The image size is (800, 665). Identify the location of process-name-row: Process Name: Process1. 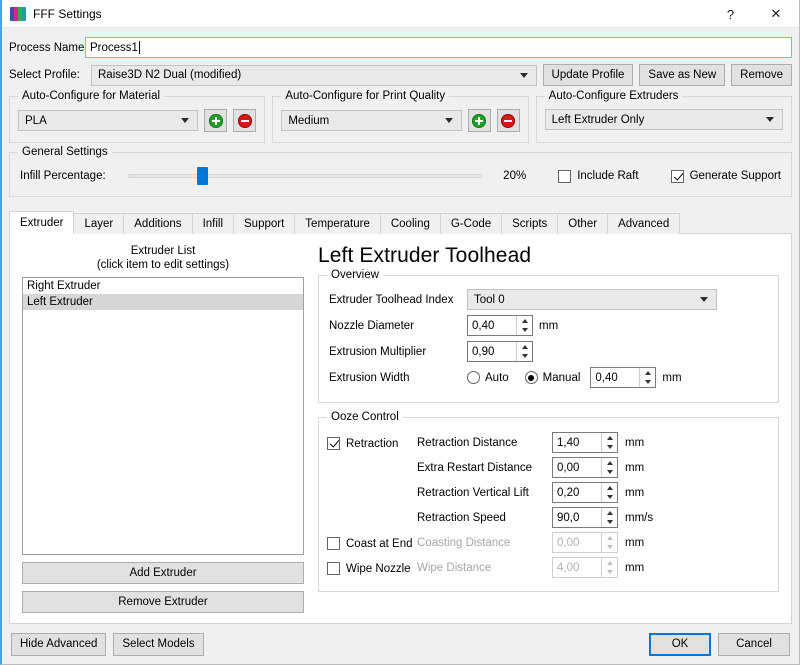
(400, 47).